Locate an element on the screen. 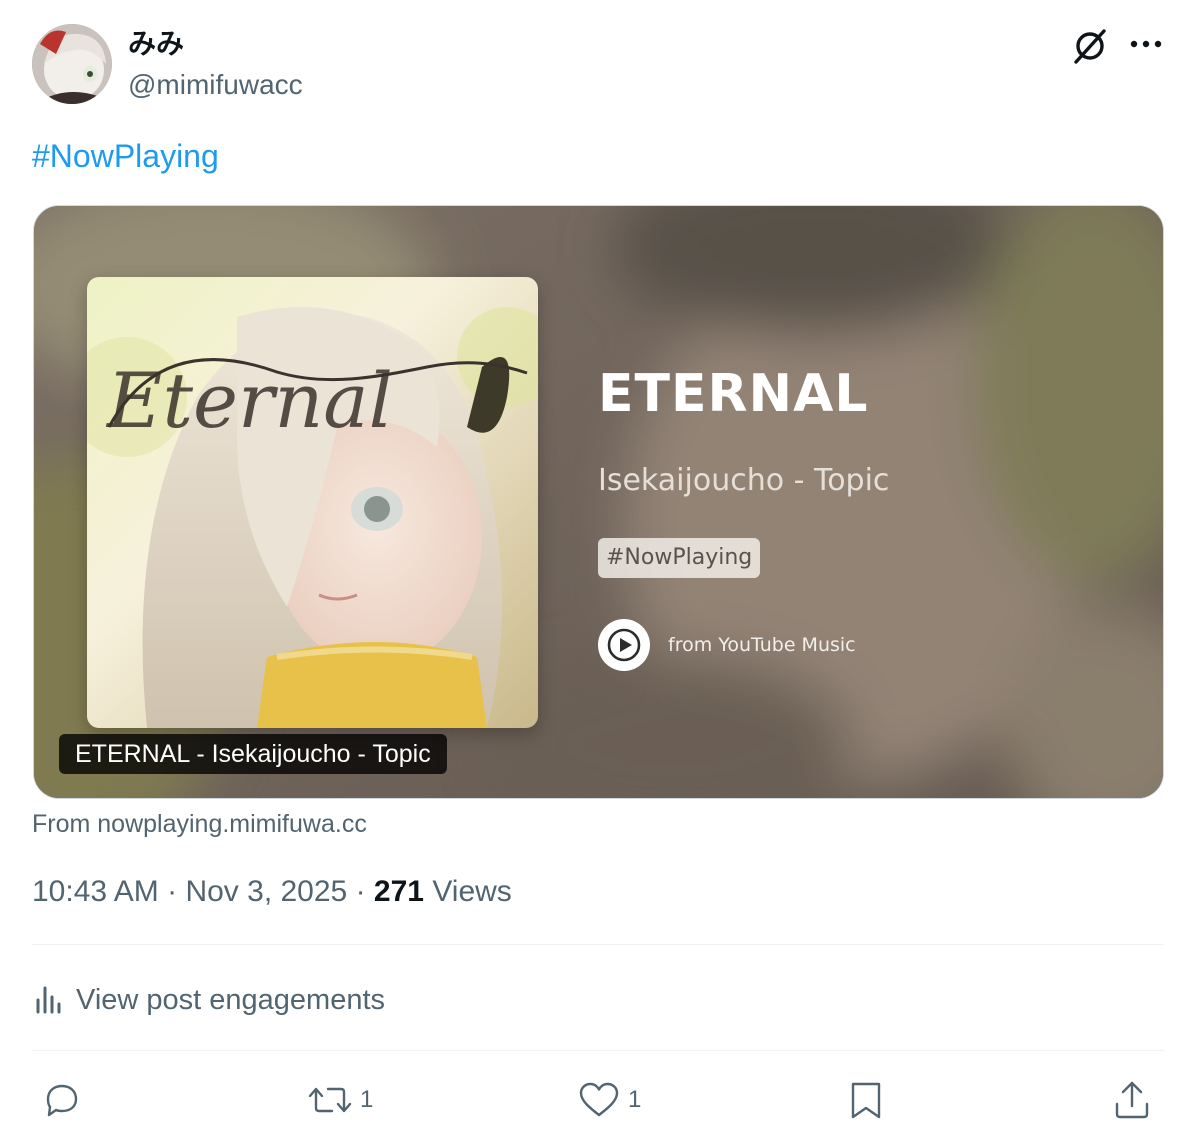  like-count: 1 is located at coordinates (635, 1099).